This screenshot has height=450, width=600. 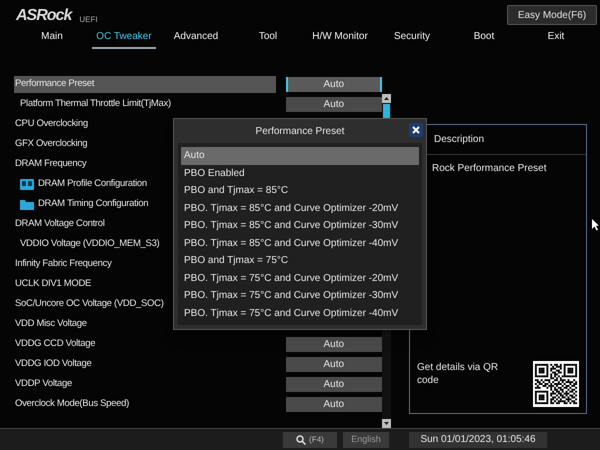 What do you see at coordinates (300, 278) in the screenshot?
I see `preset-option: PBO. Tjmax = 75°C and Curve Optimizer -20mV` at bounding box center [300, 278].